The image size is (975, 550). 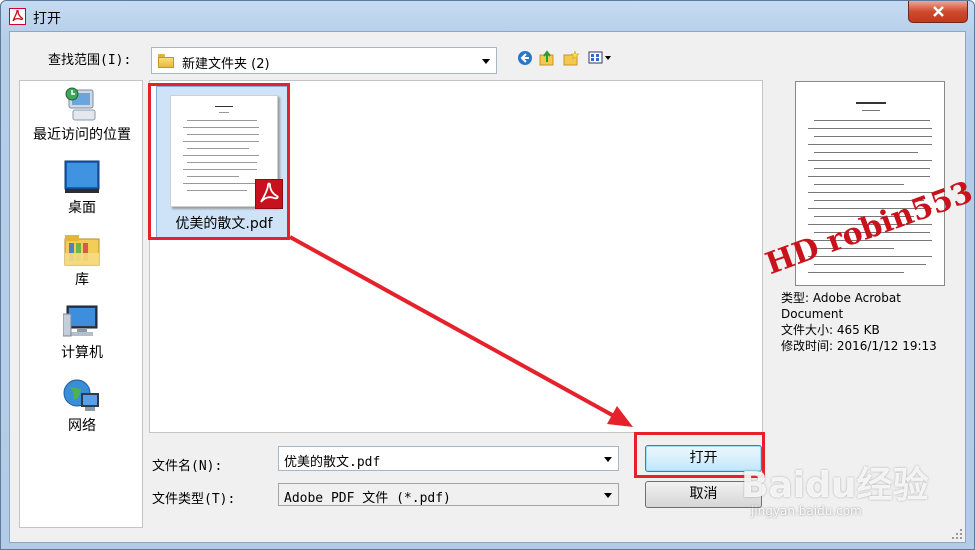 What do you see at coordinates (835, 485) in the screenshot?
I see `baidu-logo: Baidu经验` at bounding box center [835, 485].